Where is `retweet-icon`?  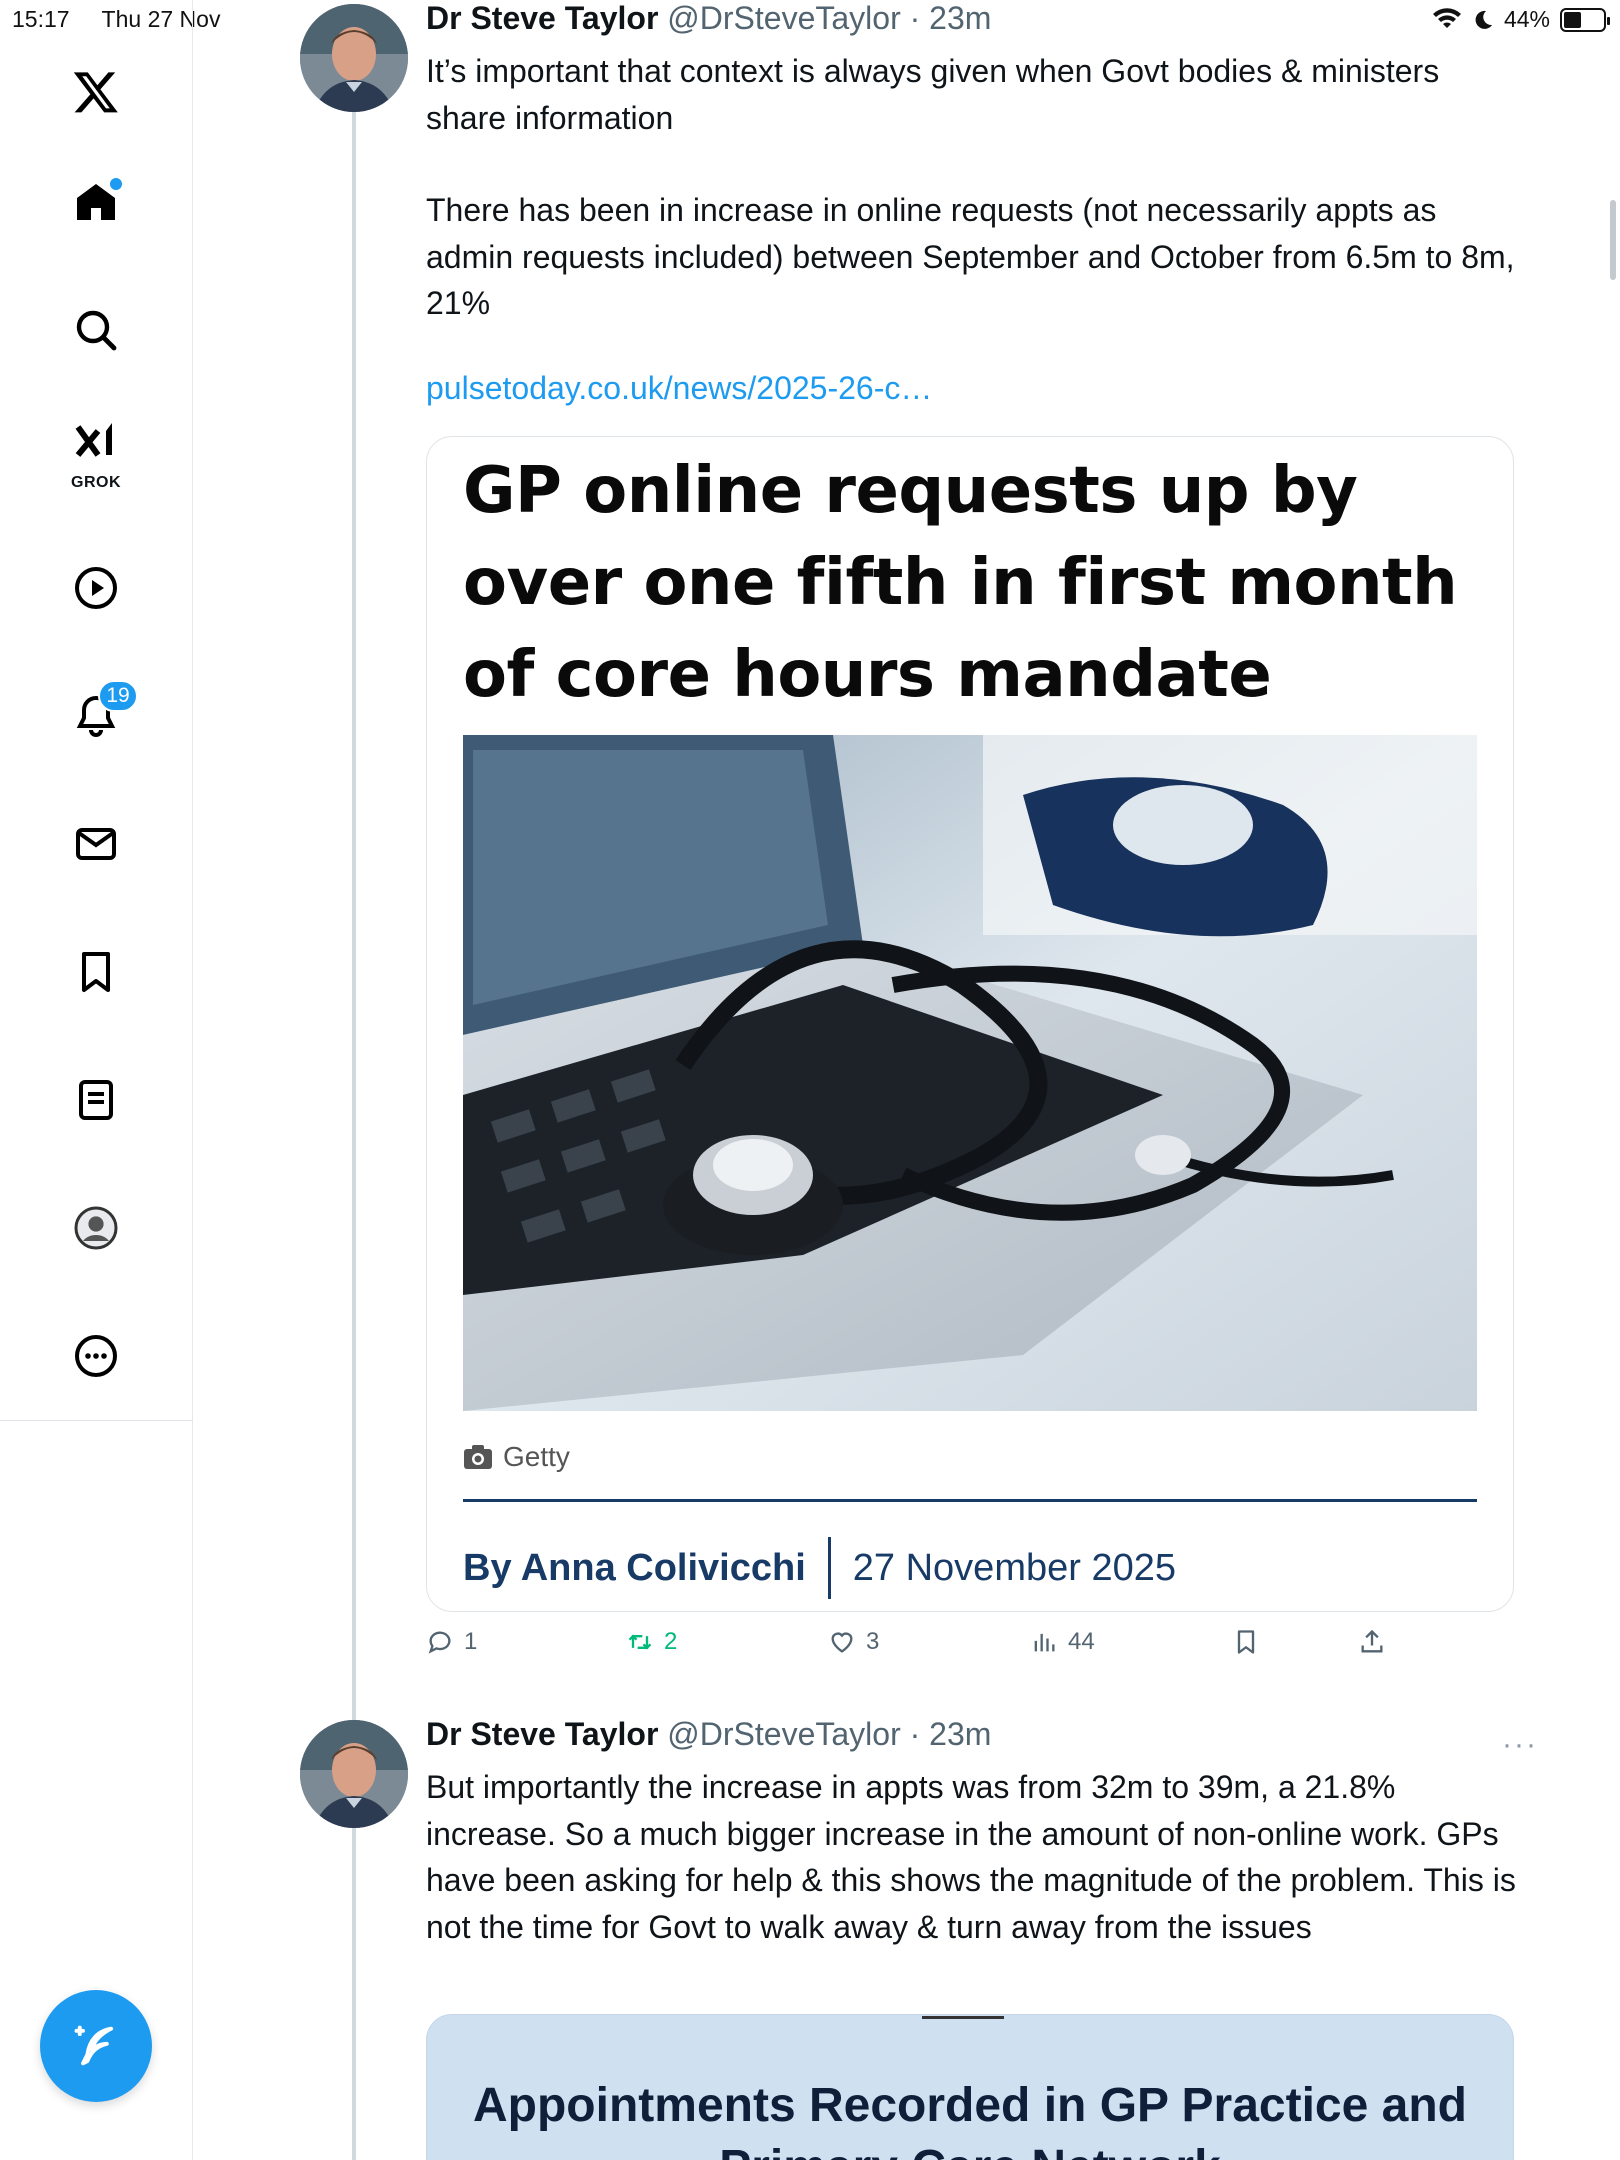 retweet-icon is located at coordinates (640, 1642).